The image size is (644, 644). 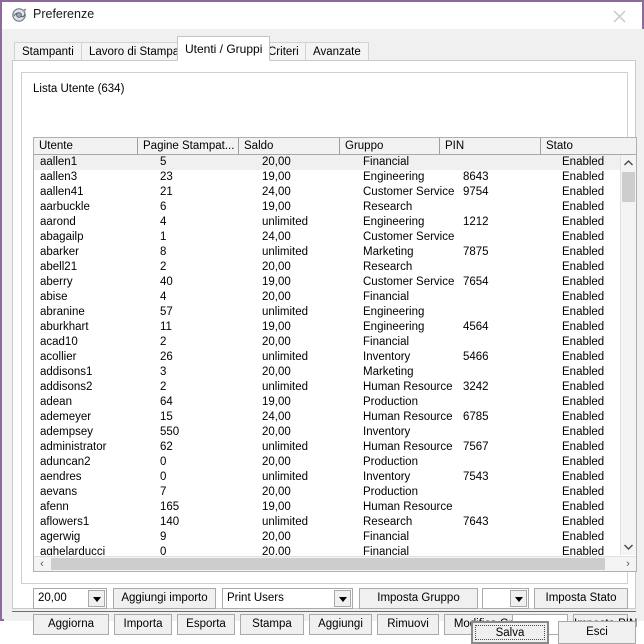 What do you see at coordinates (327, 462) in the screenshot?
I see `table-row: aduncan2 0 20,00 Production Enabled` at bounding box center [327, 462].